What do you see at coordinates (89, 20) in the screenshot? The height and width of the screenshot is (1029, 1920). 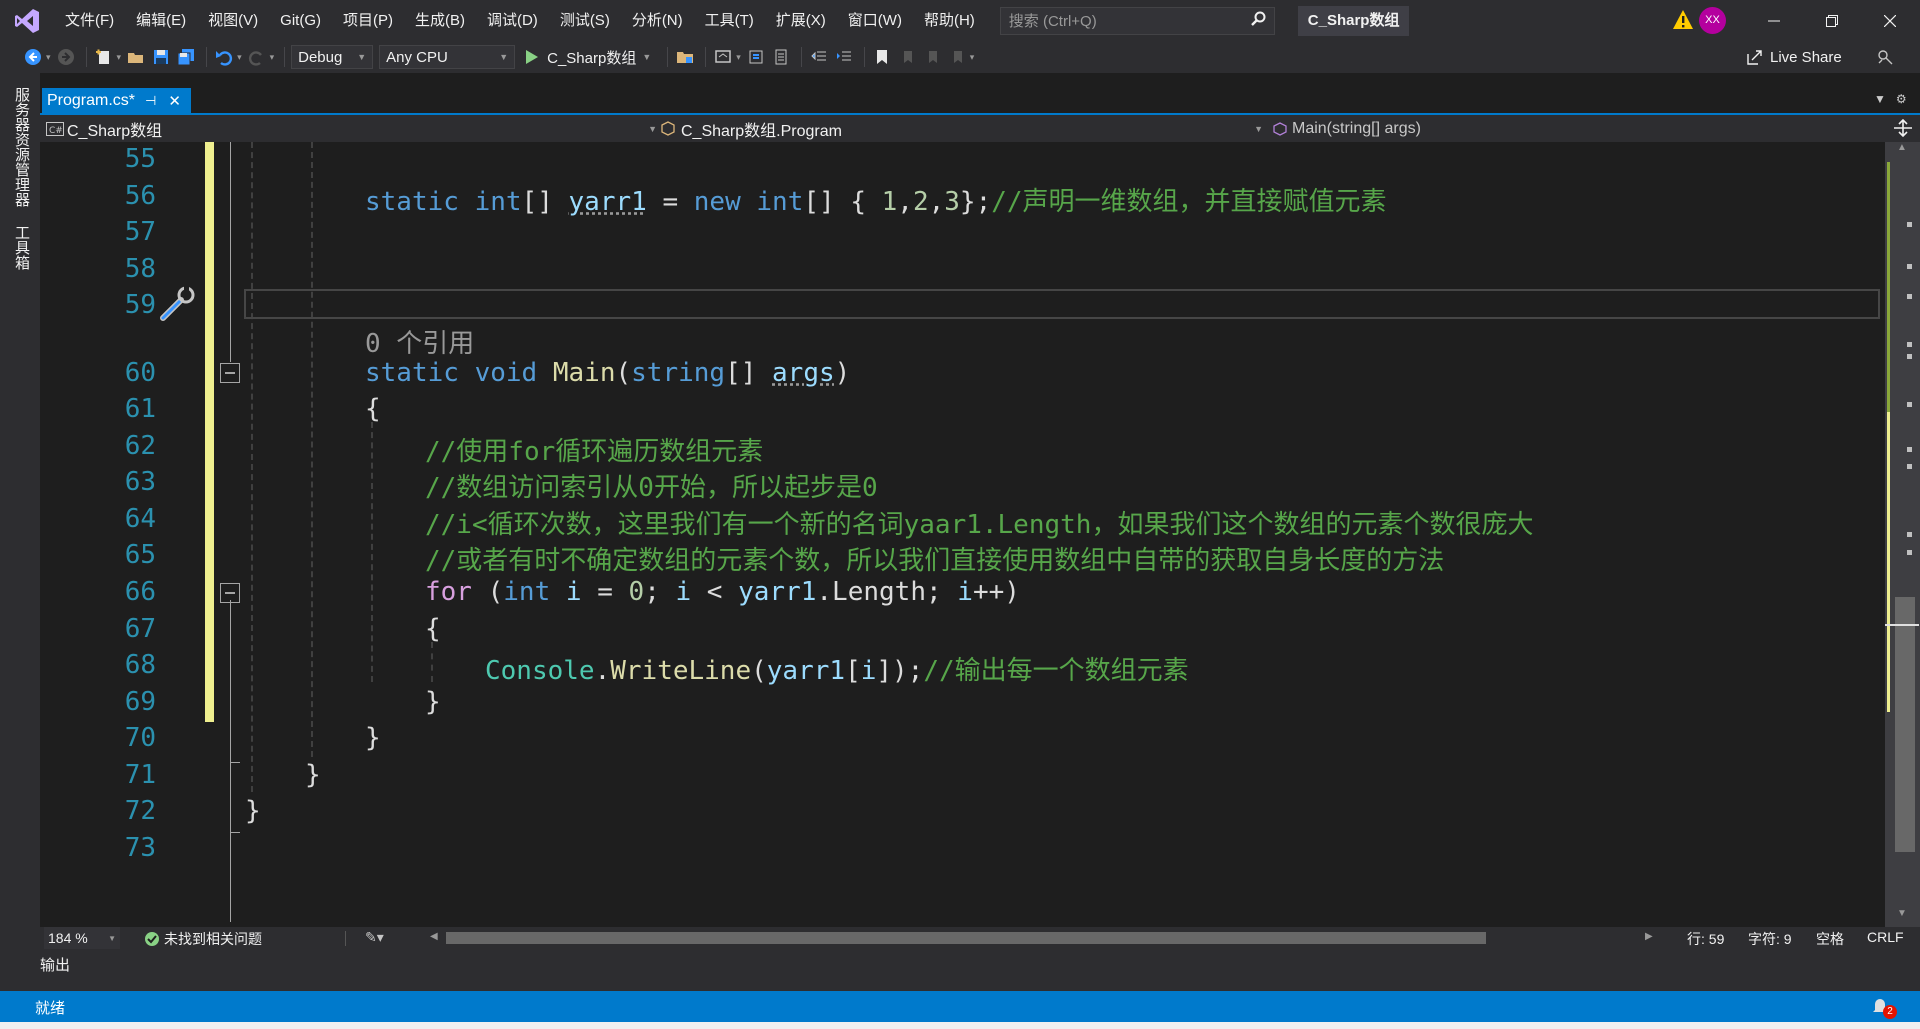 I see `menu-file: 文件(F)` at bounding box center [89, 20].